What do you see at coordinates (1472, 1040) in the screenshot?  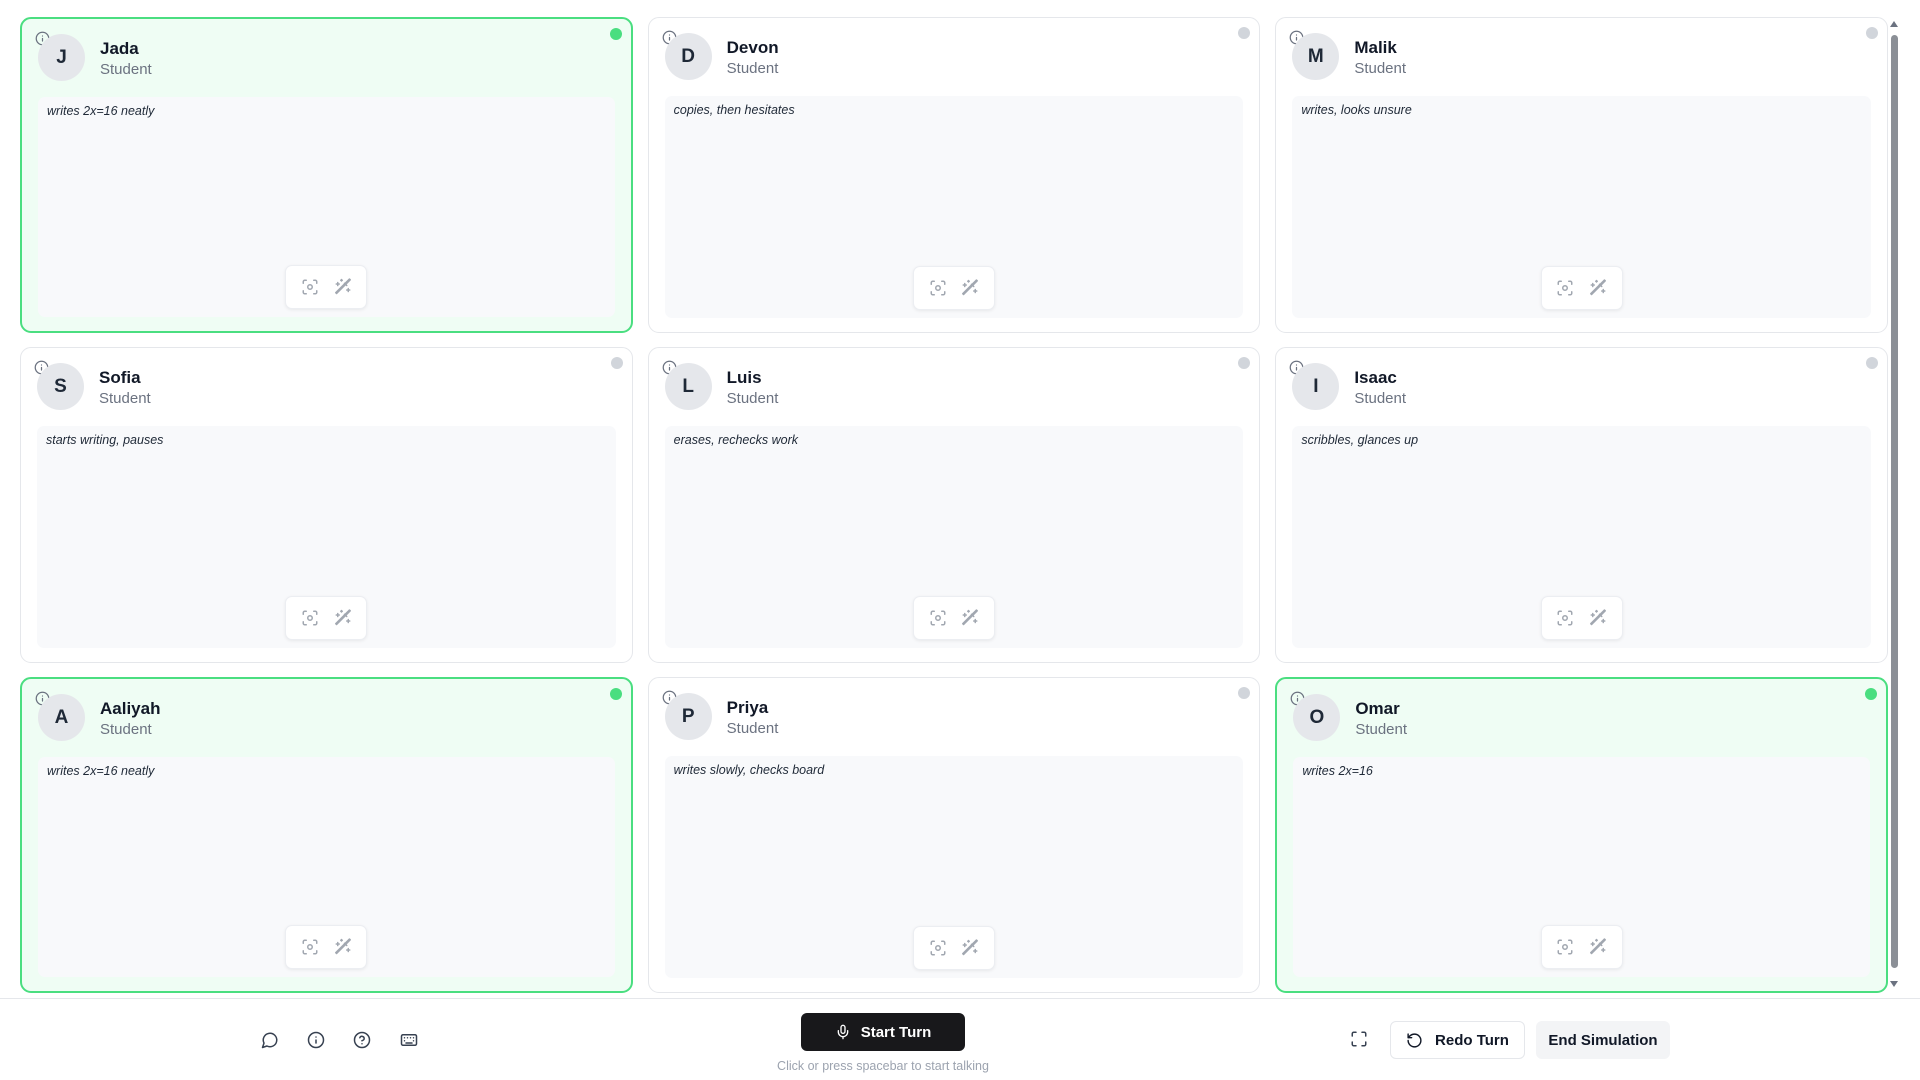 I see `redo-turn-label: Redo Turn` at bounding box center [1472, 1040].